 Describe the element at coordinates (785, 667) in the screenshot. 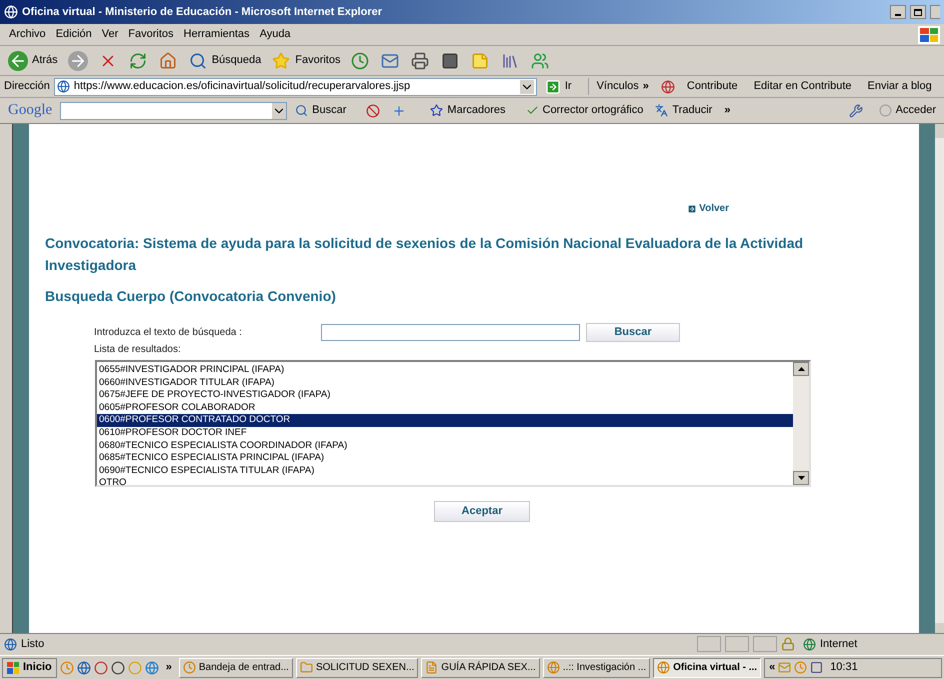

I see `mail-icon` at that location.